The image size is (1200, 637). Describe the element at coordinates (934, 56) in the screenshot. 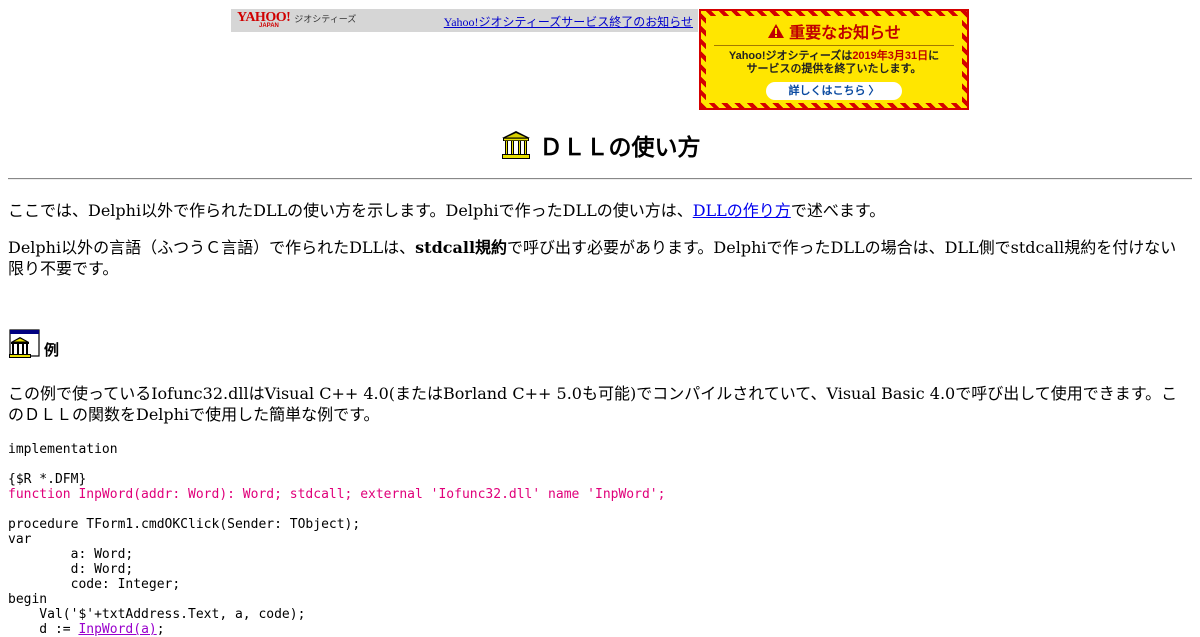

I see `banner-msg-line1-post: に` at that location.